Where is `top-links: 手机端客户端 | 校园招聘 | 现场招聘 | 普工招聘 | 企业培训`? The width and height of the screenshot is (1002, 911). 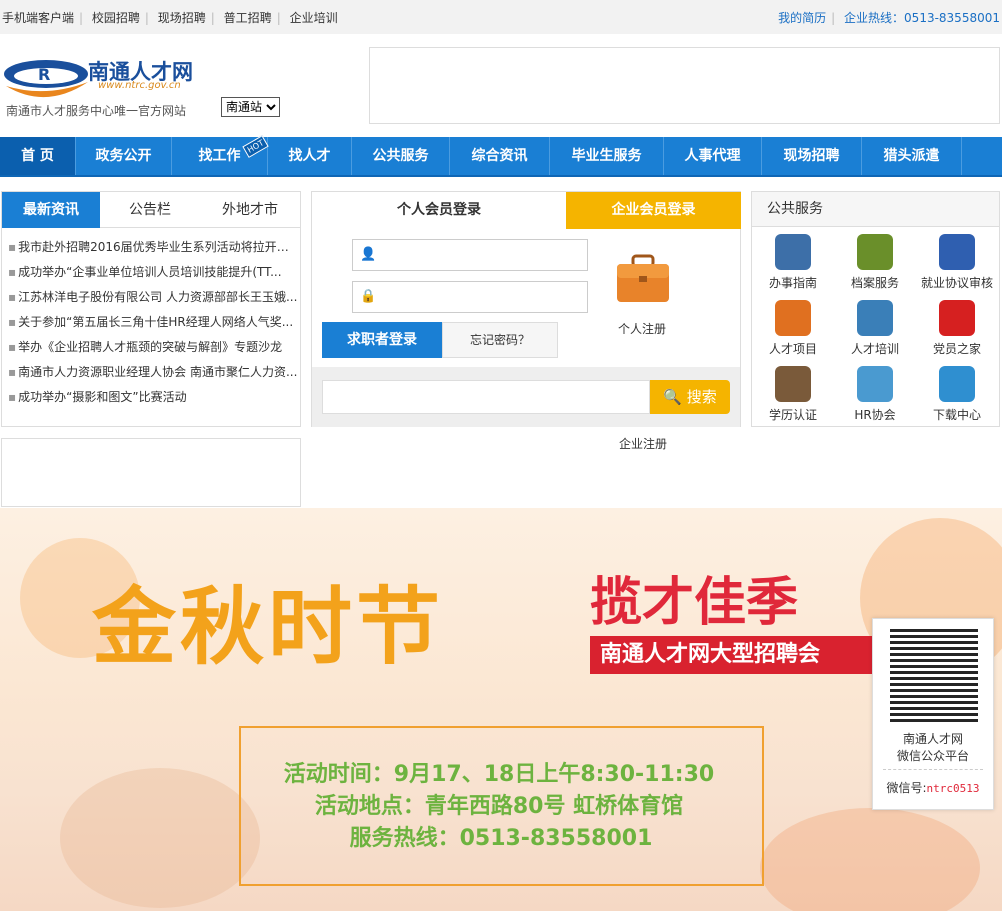 top-links: 手机端客户端 | 校园招聘 | 现场招聘 | 普工招聘 | 企业培训 is located at coordinates (170, 18).